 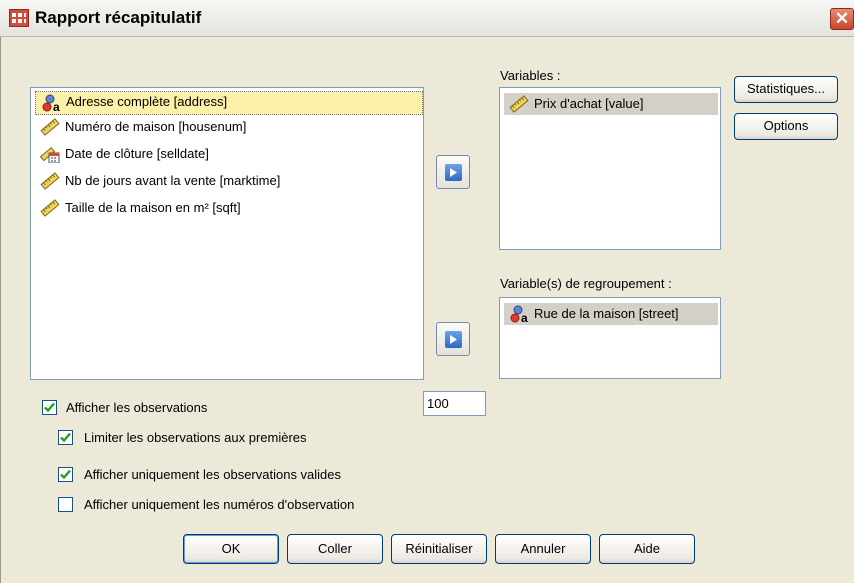 What do you see at coordinates (611, 314) in the screenshot?
I see `list-item: a Rue de la maison [street]` at bounding box center [611, 314].